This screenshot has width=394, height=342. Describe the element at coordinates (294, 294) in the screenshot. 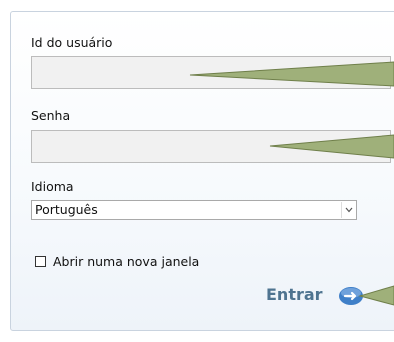

I see `submit-label: Entrar` at that location.